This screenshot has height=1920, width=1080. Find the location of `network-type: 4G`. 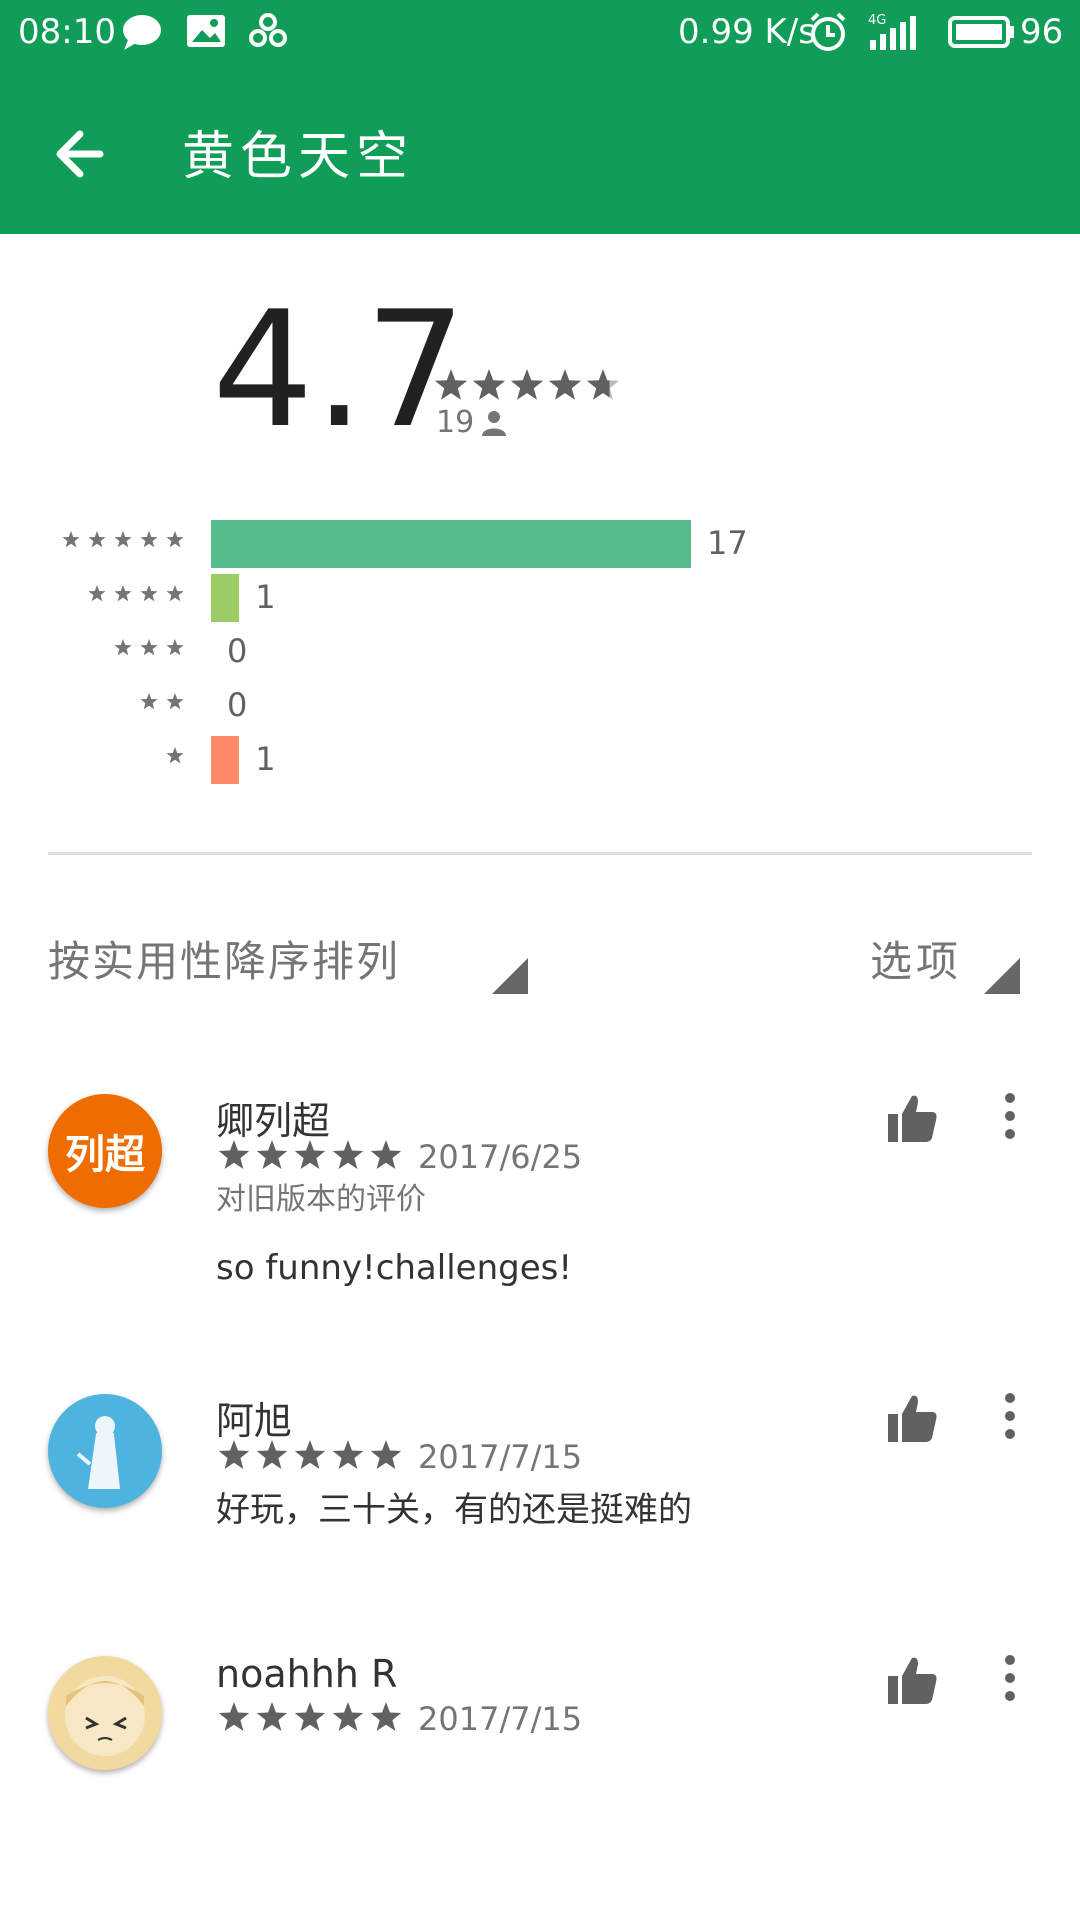

network-type: 4G is located at coordinates (877, 20).